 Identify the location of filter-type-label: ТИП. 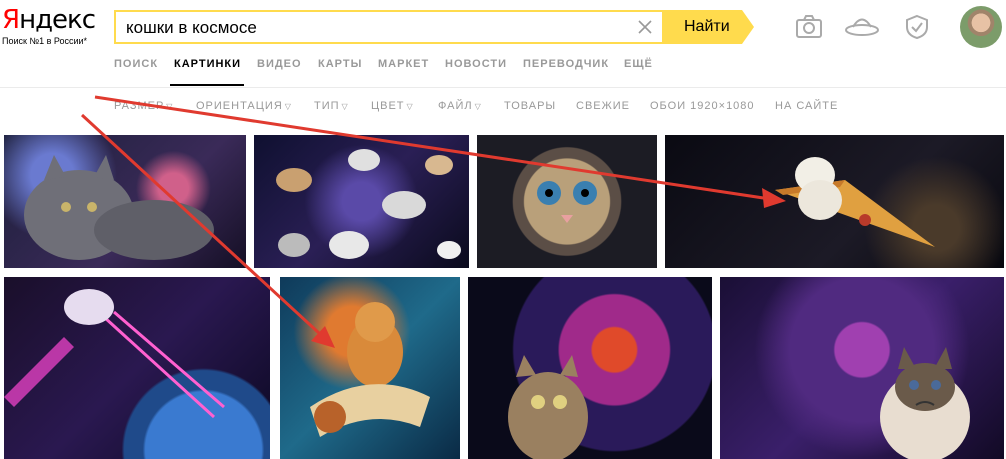
(327, 106).